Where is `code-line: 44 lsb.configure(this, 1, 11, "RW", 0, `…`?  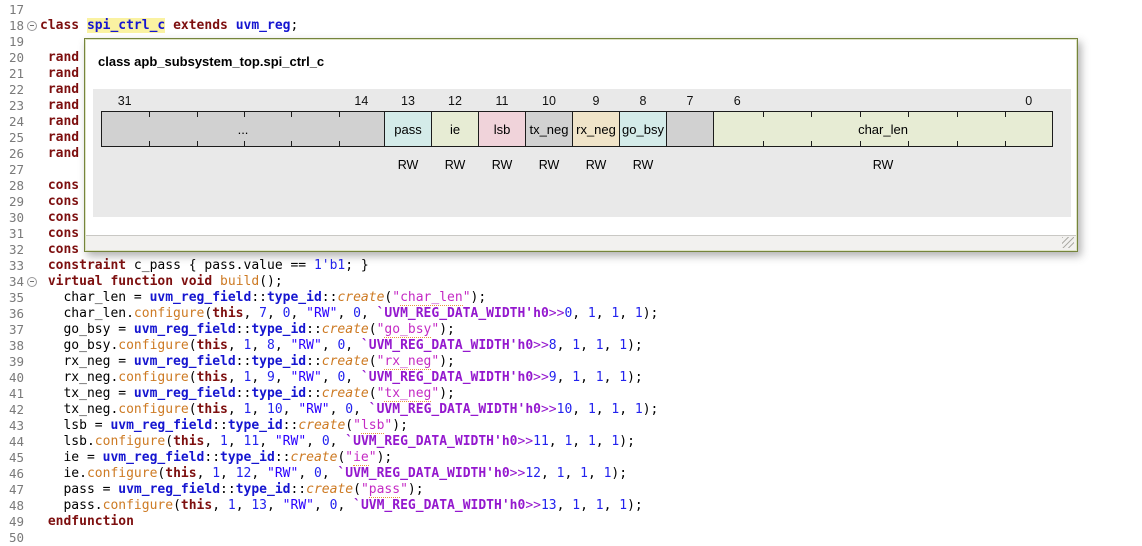 code-line: 44 lsb.configure(this, 1, 11, "RW", 0, `… is located at coordinates (571, 442).